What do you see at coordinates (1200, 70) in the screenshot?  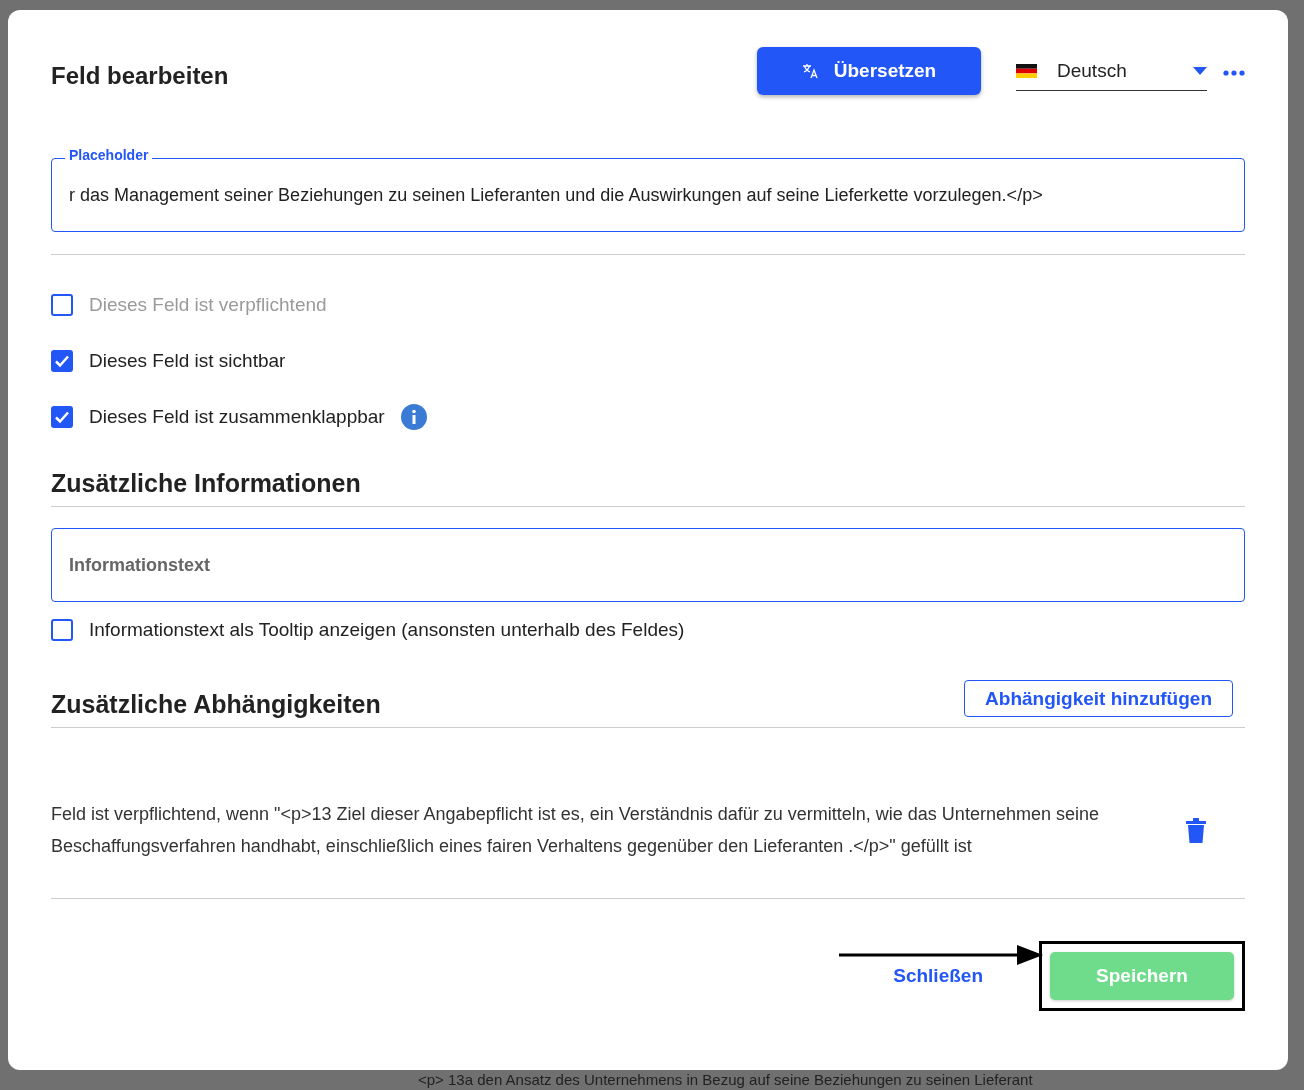 I see `caret-icon` at bounding box center [1200, 70].